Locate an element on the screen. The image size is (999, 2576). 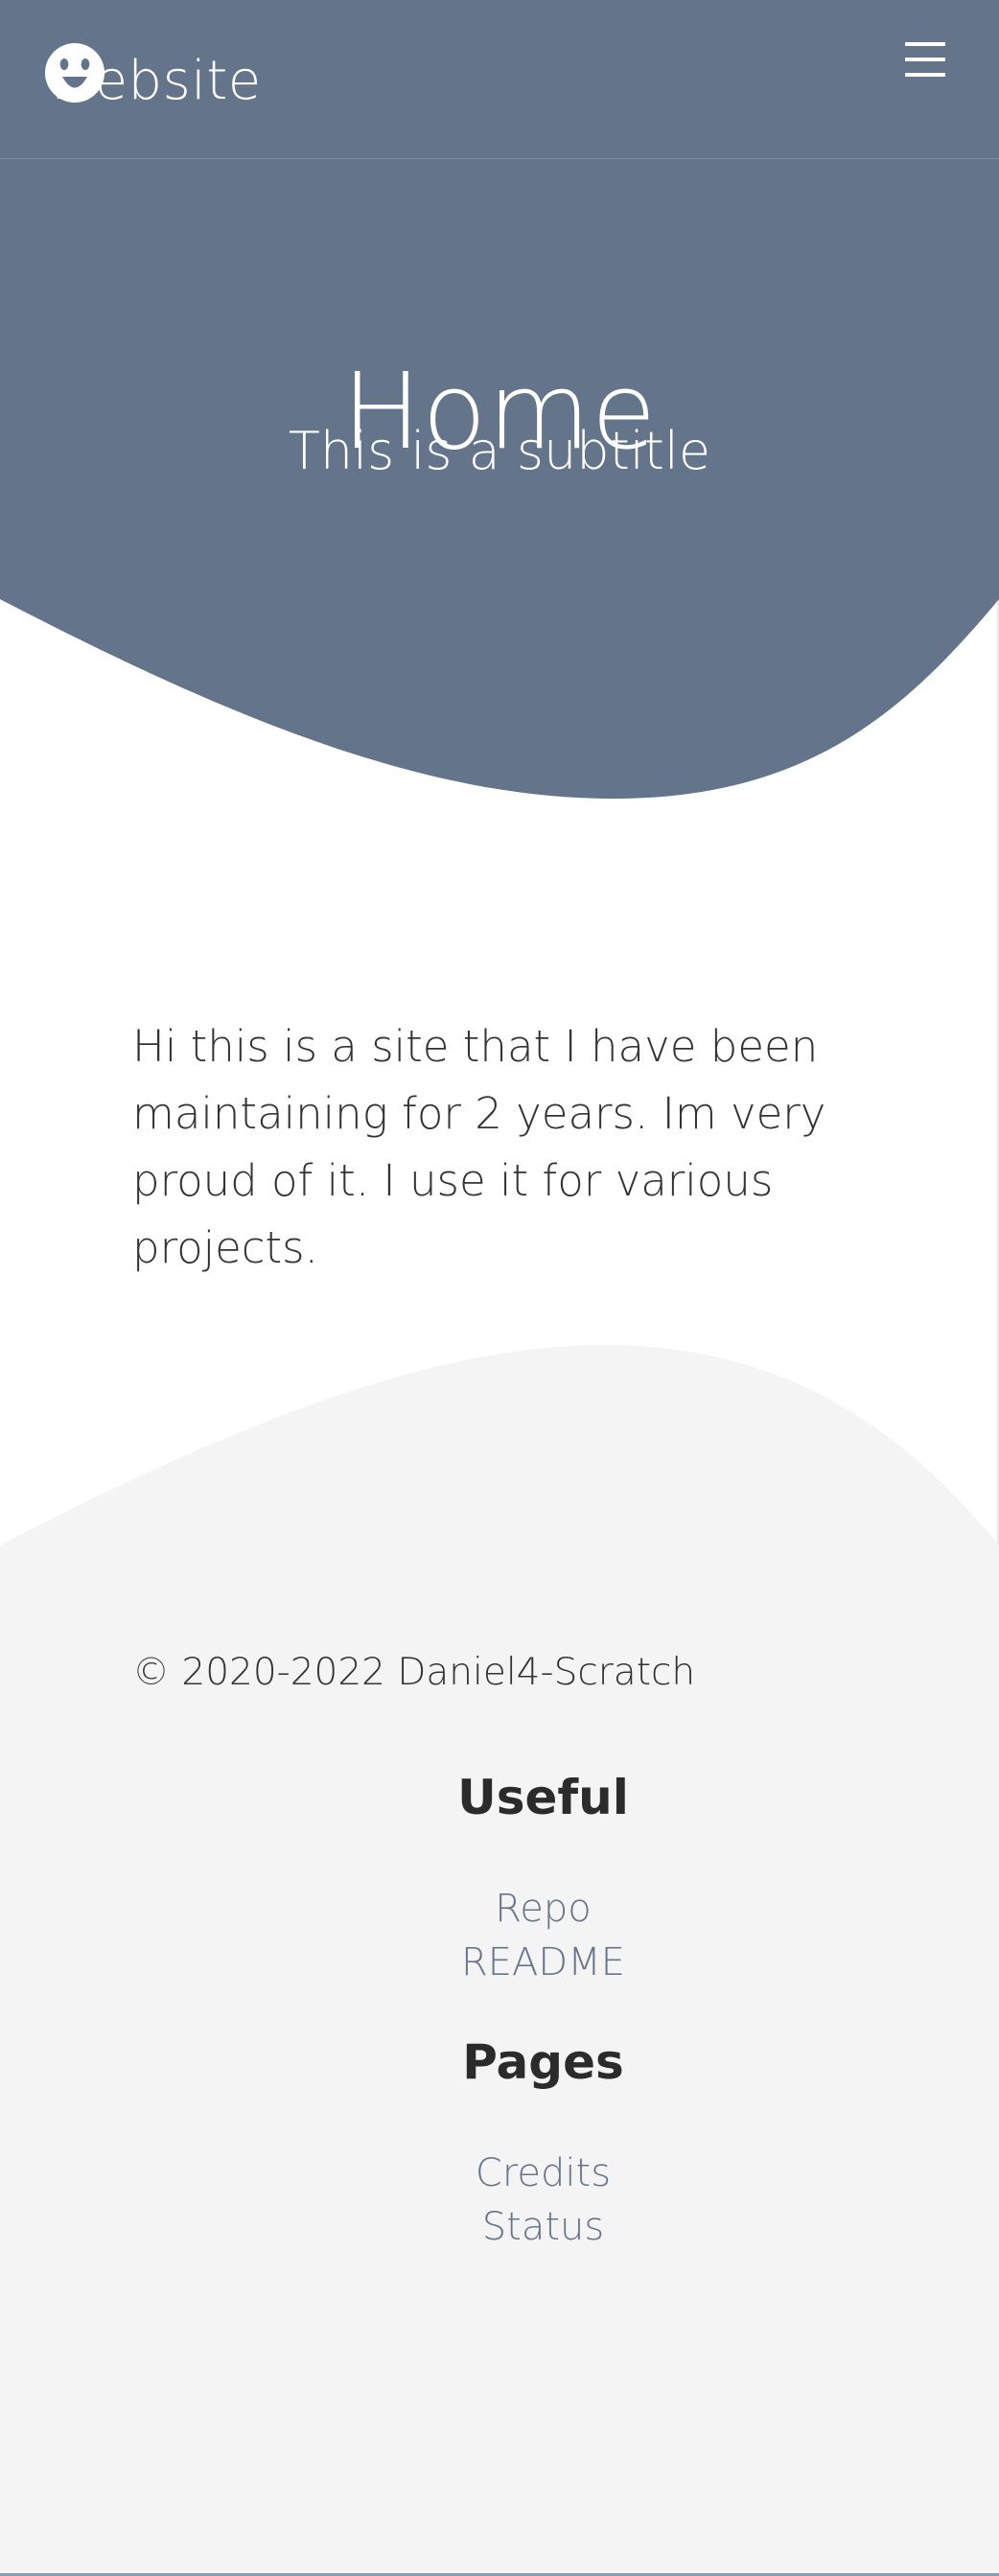
hamburger-menu-icon is located at coordinates (925, 60).